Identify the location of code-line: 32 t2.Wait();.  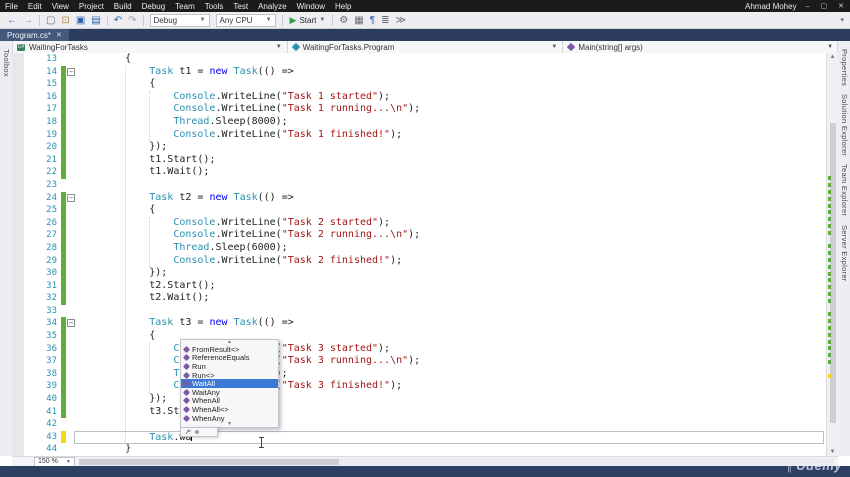
(419, 298).